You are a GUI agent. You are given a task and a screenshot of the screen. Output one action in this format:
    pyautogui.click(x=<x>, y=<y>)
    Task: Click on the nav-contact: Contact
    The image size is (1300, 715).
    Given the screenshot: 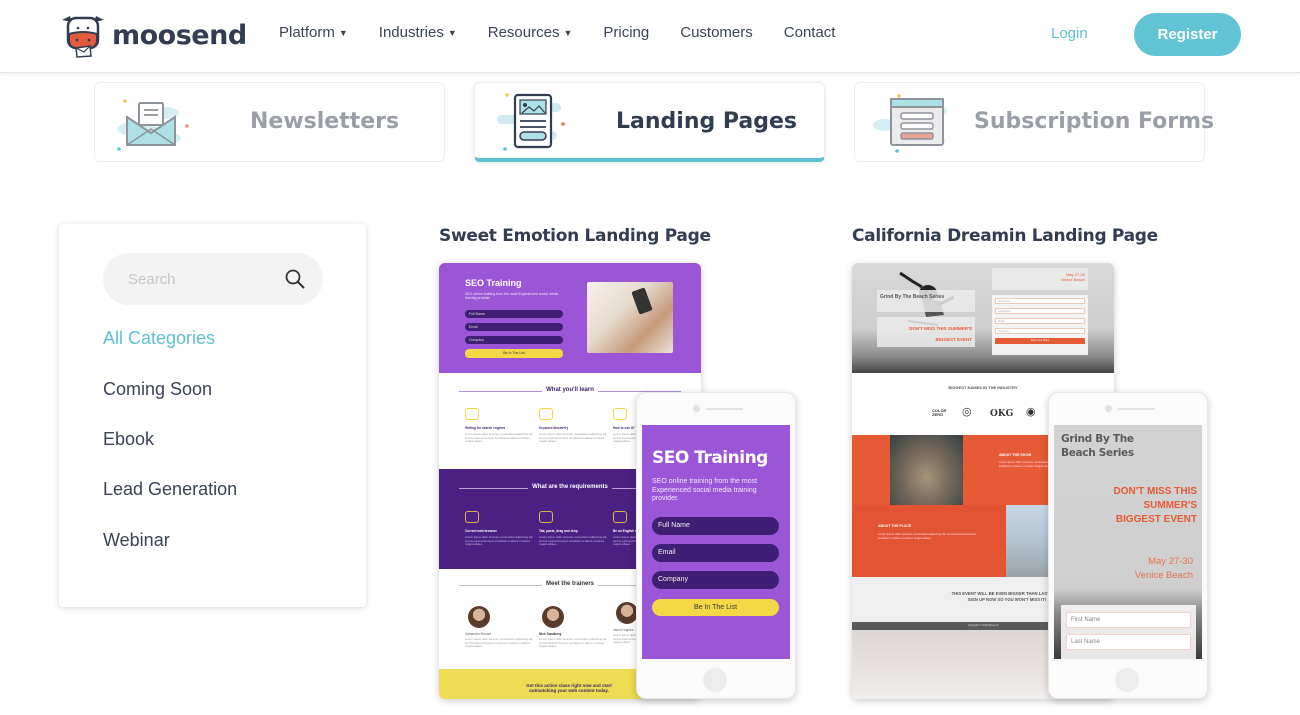 What is the action you would take?
    pyautogui.click(x=810, y=32)
    